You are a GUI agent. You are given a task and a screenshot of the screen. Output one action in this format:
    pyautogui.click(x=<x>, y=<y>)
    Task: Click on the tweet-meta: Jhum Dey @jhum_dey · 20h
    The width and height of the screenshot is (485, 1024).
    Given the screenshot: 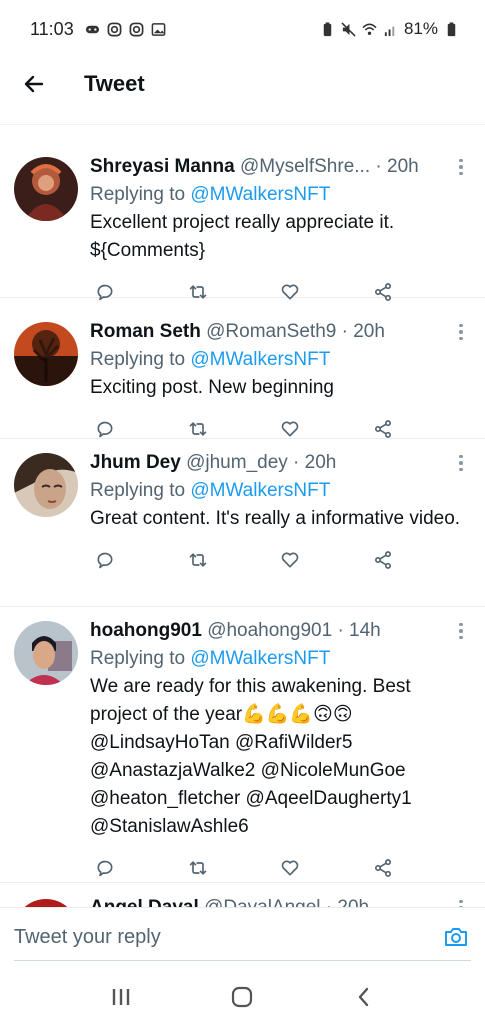 What is the action you would take?
    pyautogui.click(x=278, y=463)
    